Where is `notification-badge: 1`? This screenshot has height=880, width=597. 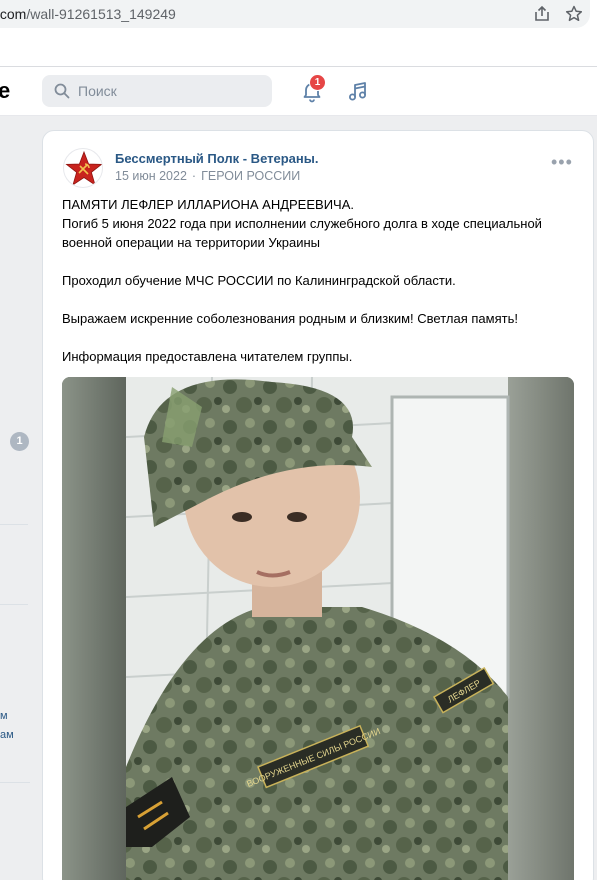
notification-badge: 1 is located at coordinates (317, 82).